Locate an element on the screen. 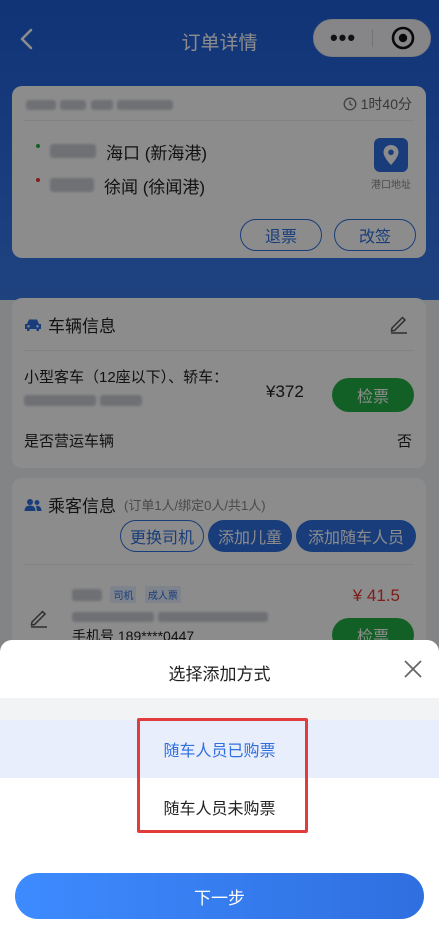 This screenshot has height=931, width=439. sheet-close-button is located at coordinates (413, 669).